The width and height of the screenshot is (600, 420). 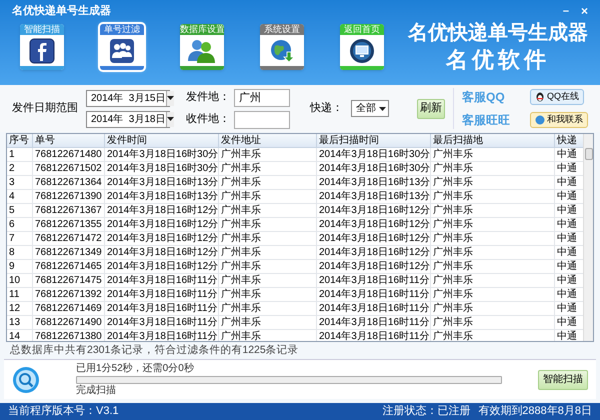 I want to click on minimize-button: –, so click(x=565, y=11).